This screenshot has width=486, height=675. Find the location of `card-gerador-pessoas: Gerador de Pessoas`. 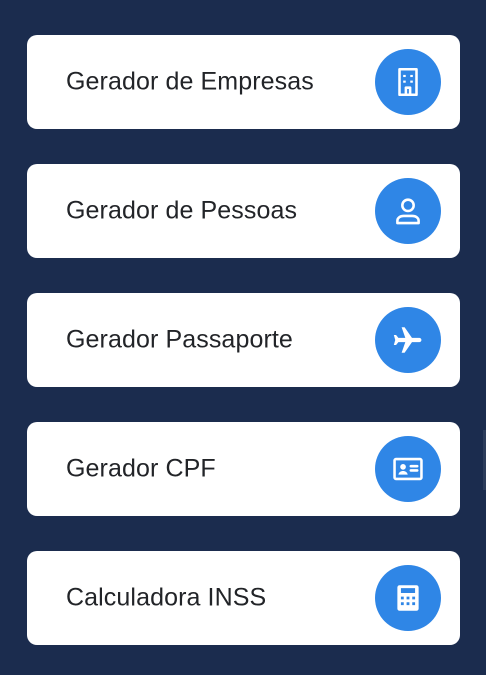

card-gerador-pessoas: Gerador de Pessoas is located at coordinates (243, 211).